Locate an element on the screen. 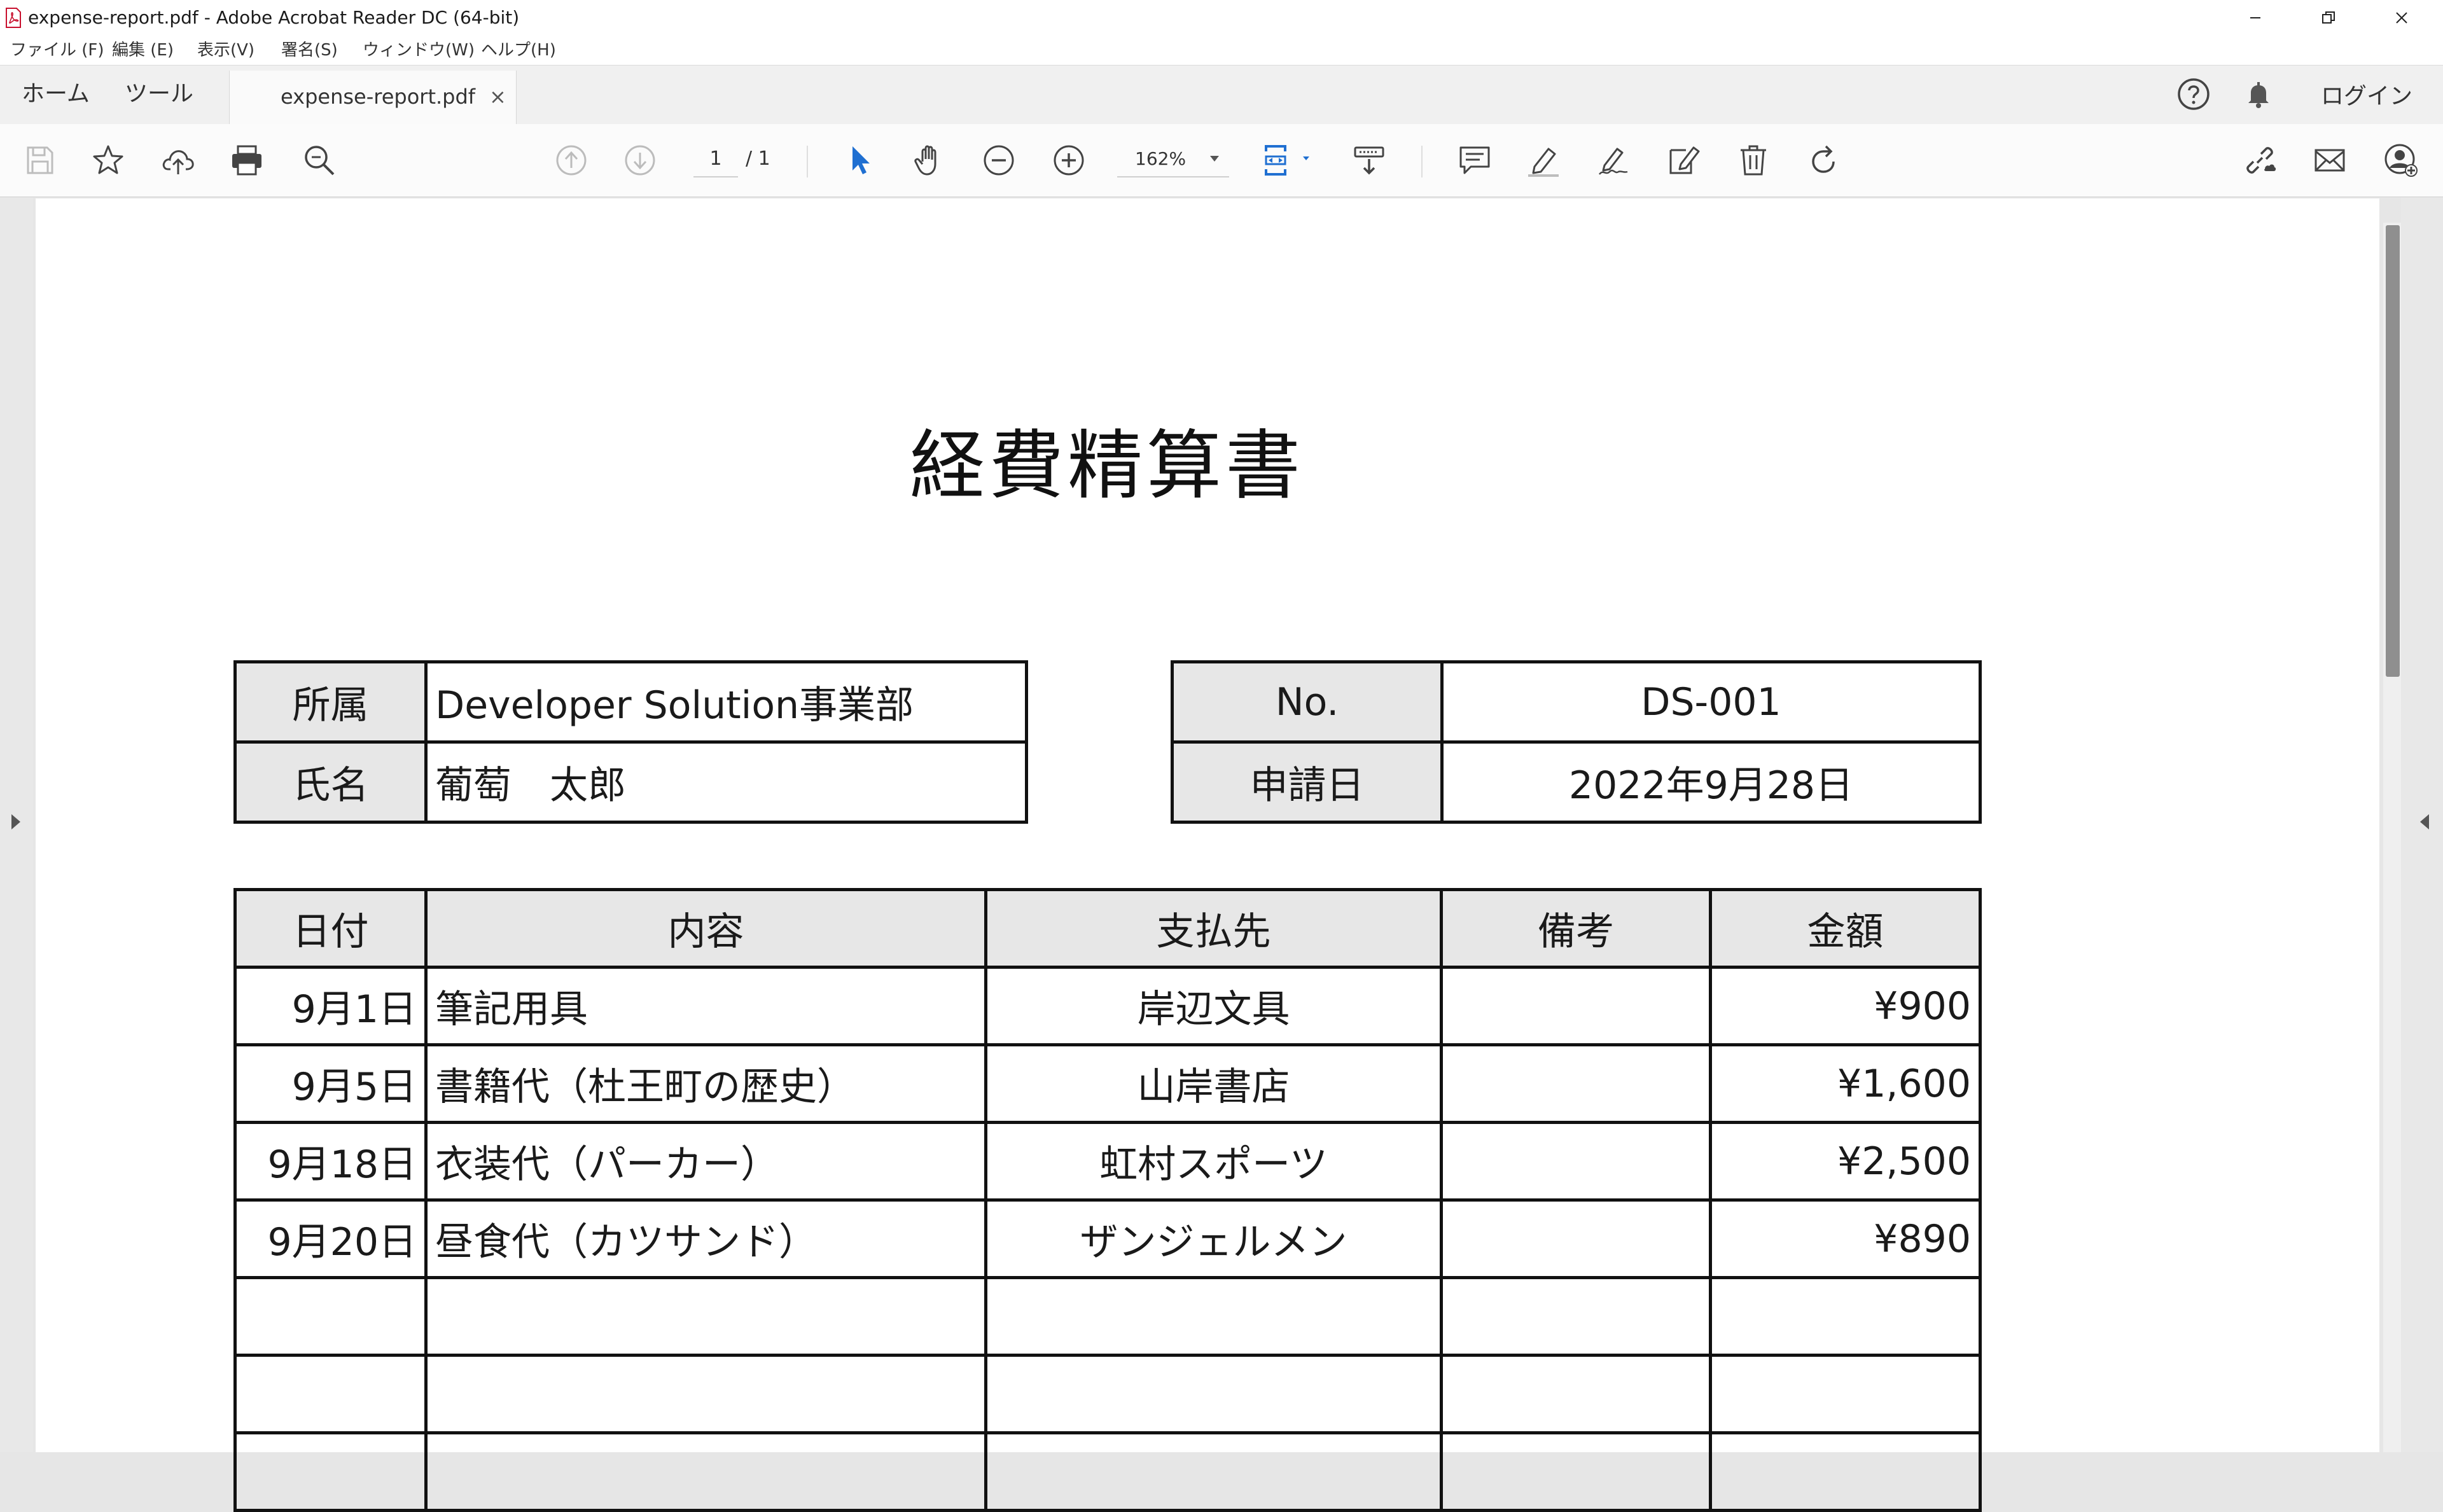 Image resolution: width=2443 pixels, height=1512 pixels. report-number-value: DS-001 is located at coordinates (1711, 702).